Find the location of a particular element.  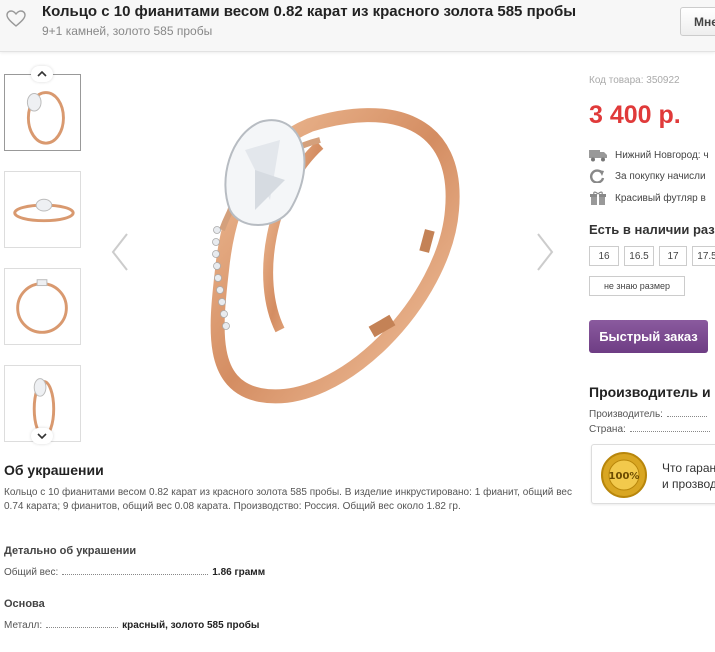

country-row: Страна: is located at coordinates (649, 429).